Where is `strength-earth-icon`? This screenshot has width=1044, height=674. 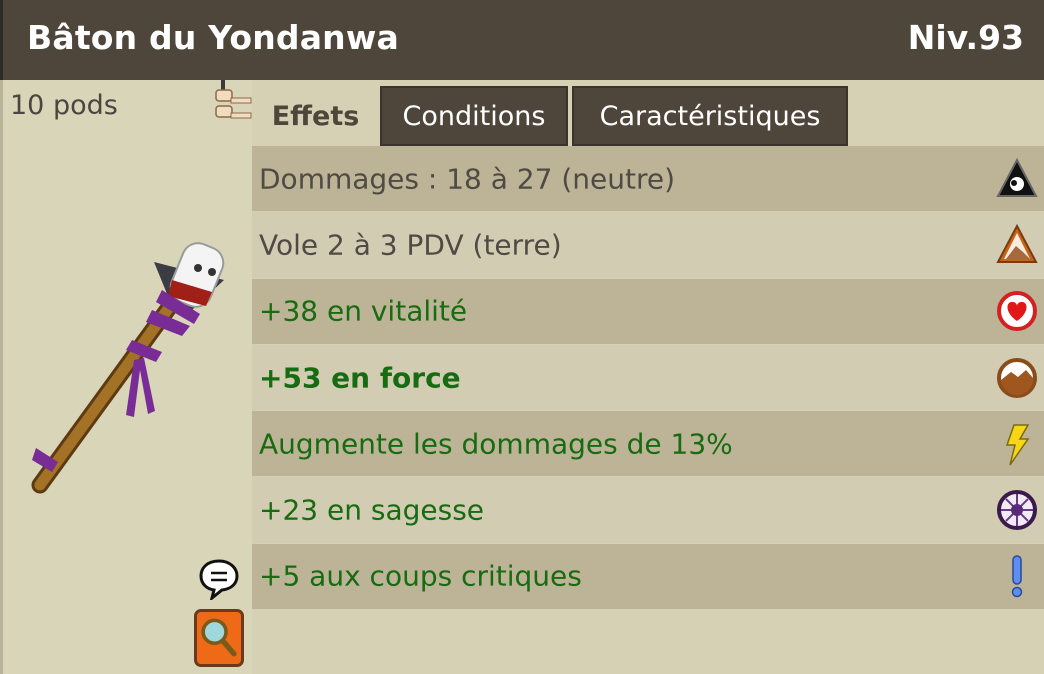 strength-earth-icon is located at coordinates (1017, 377).